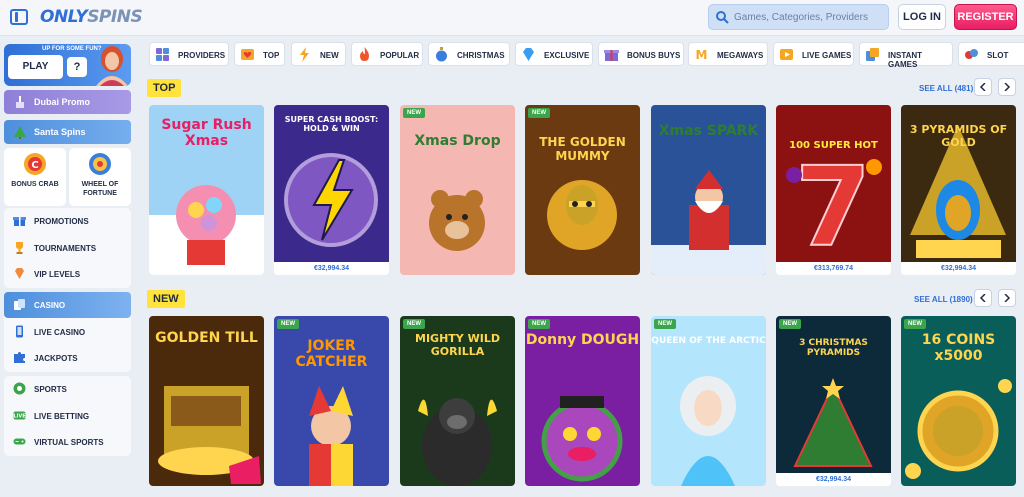  What do you see at coordinates (259, 54) in the screenshot?
I see `category-top: TOP` at bounding box center [259, 54].